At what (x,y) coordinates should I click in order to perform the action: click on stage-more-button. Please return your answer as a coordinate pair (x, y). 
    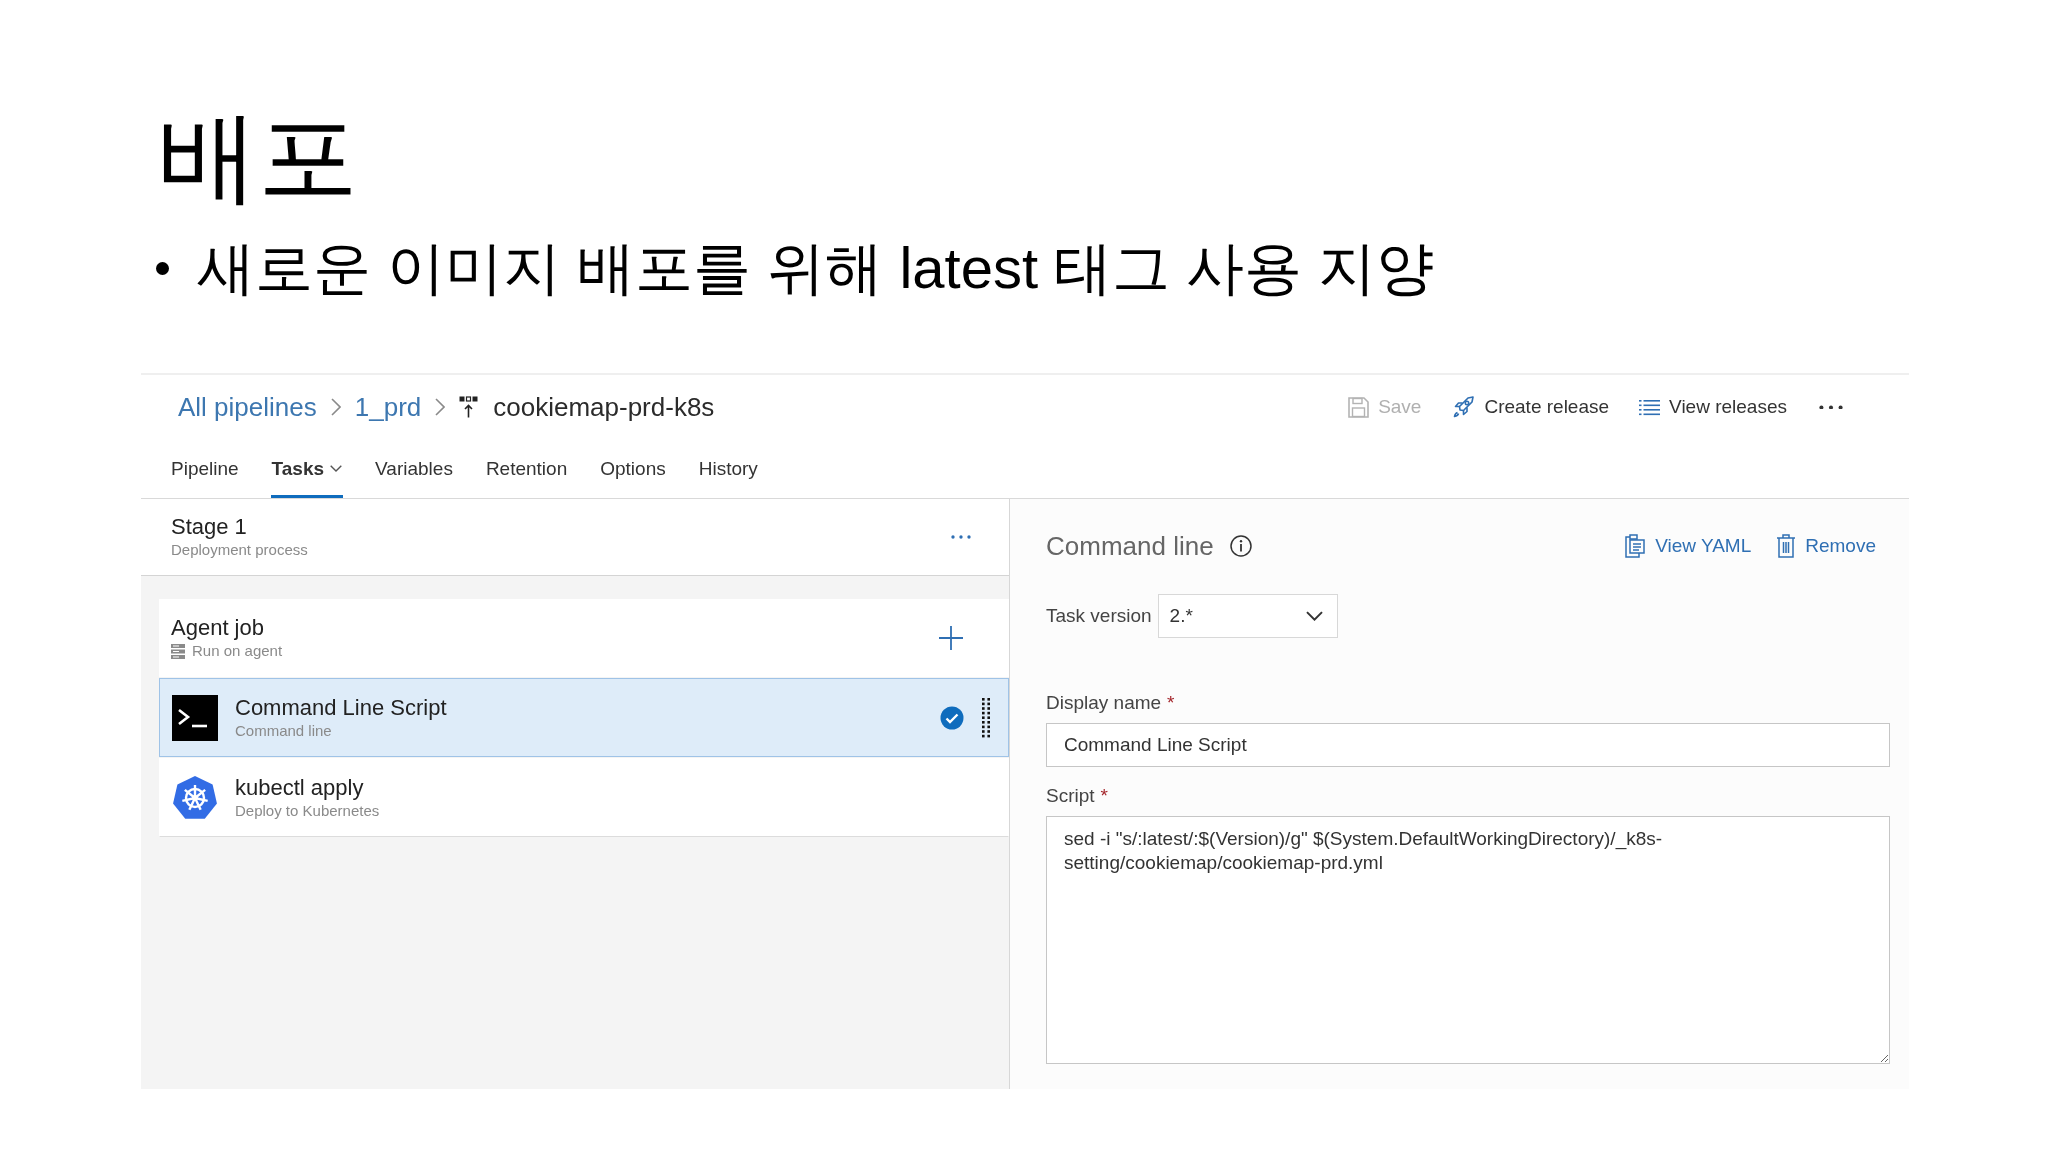
    Looking at the image, I should click on (961, 537).